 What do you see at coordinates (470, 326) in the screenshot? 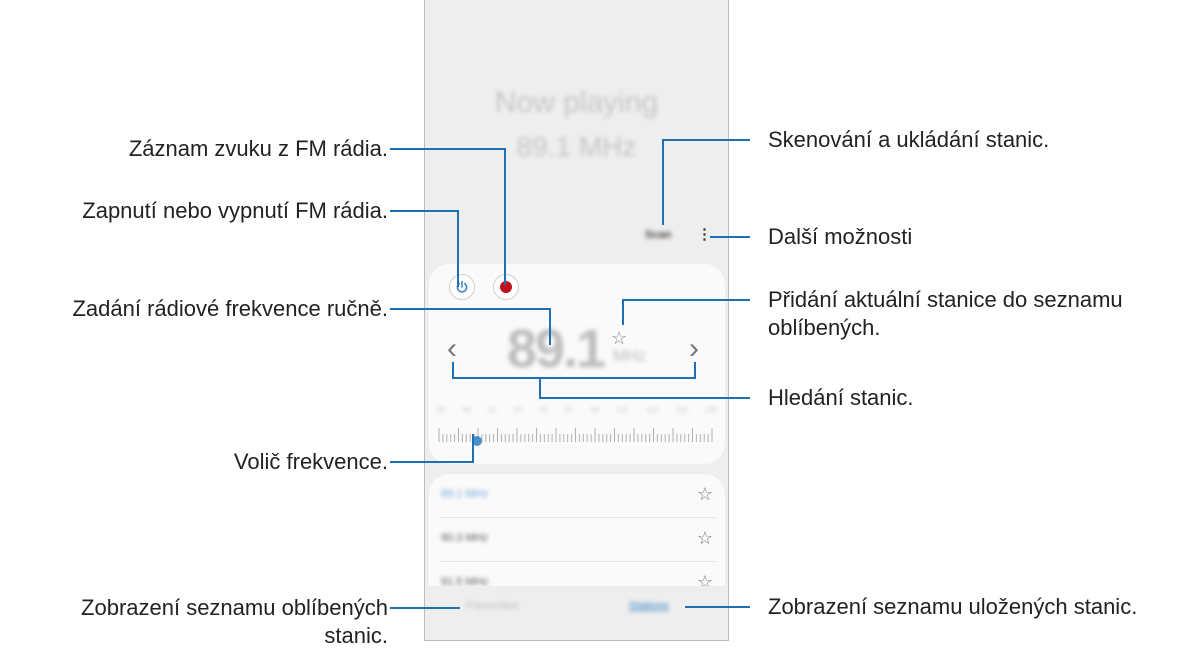
I see `leader-manual` at bounding box center [470, 326].